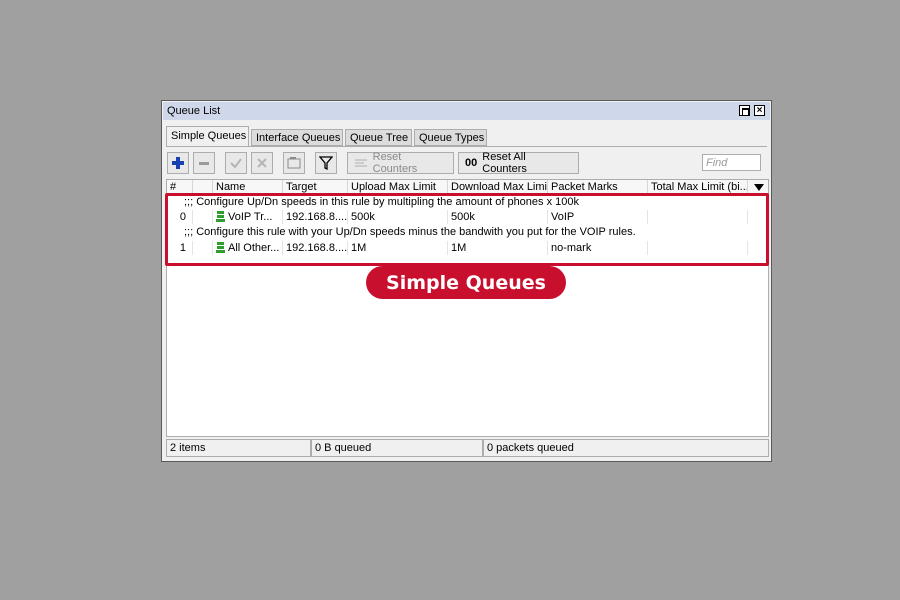 This screenshot has height=600, width=900. I want to click on disable-button, so click(262, 163).